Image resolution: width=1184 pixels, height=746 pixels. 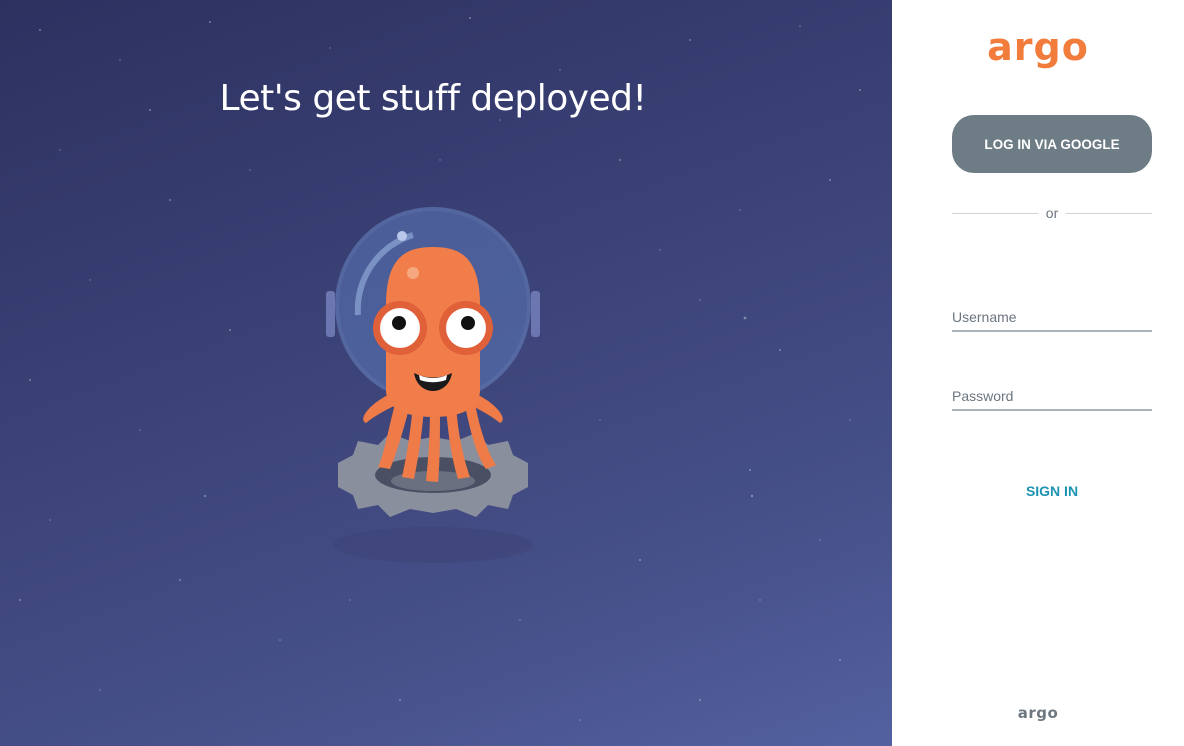 I want to click on footer-argo-logo: argo, so click(x=1038, y=713).